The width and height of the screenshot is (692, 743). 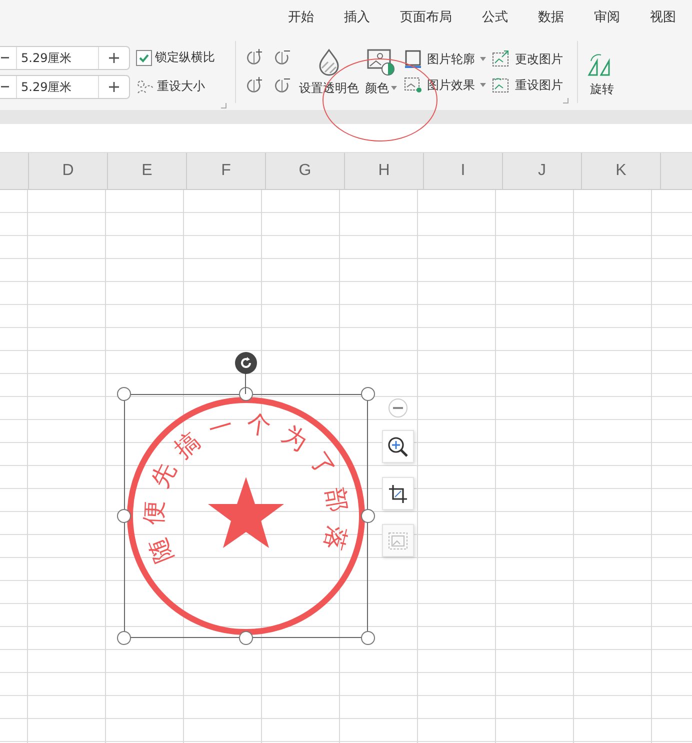 What do you see at coordinates (501, 59) in the screenshot?
I see `image-change-icon` at bounding box center [501, 59].